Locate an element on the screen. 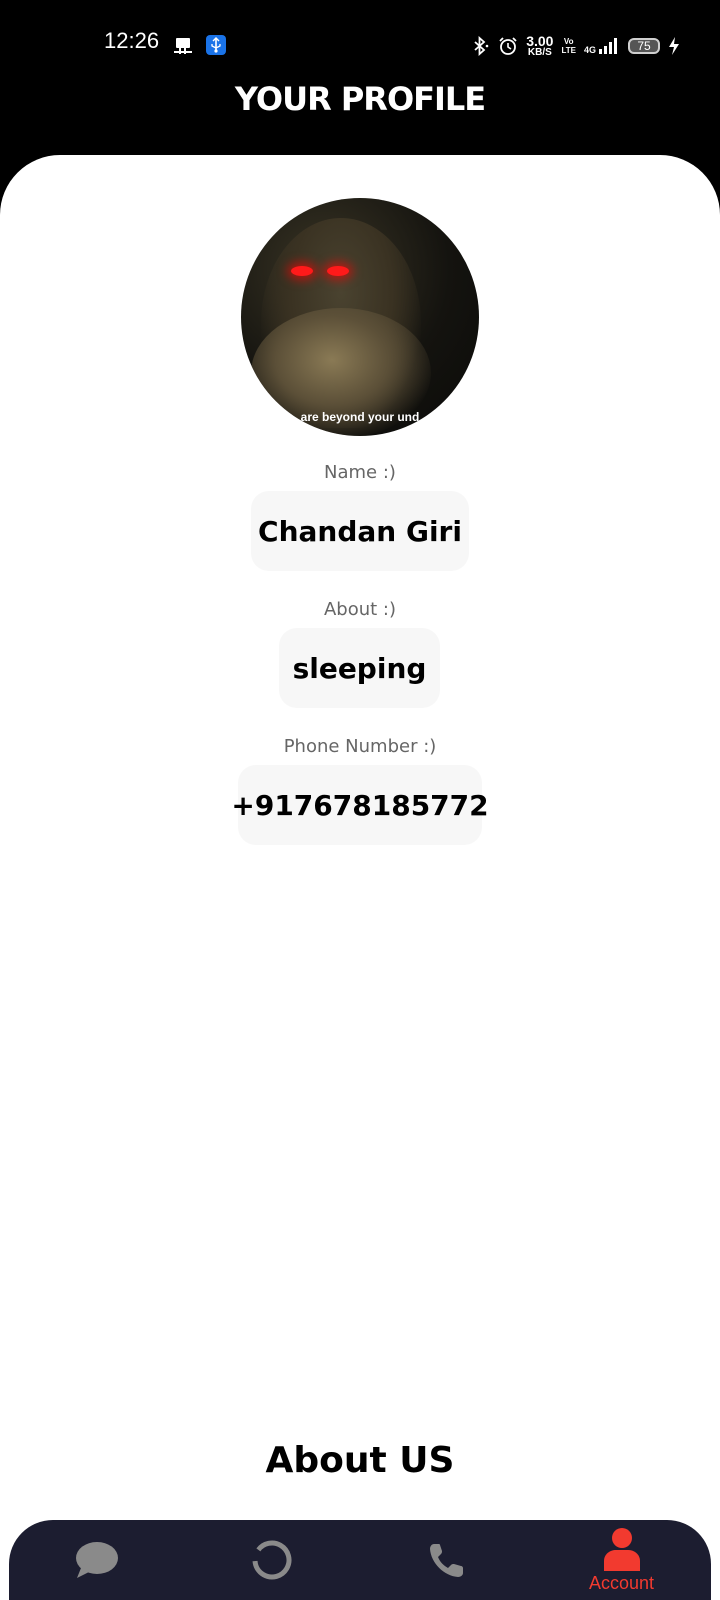  volte-top: Vo is located at coordinates (568, 41).